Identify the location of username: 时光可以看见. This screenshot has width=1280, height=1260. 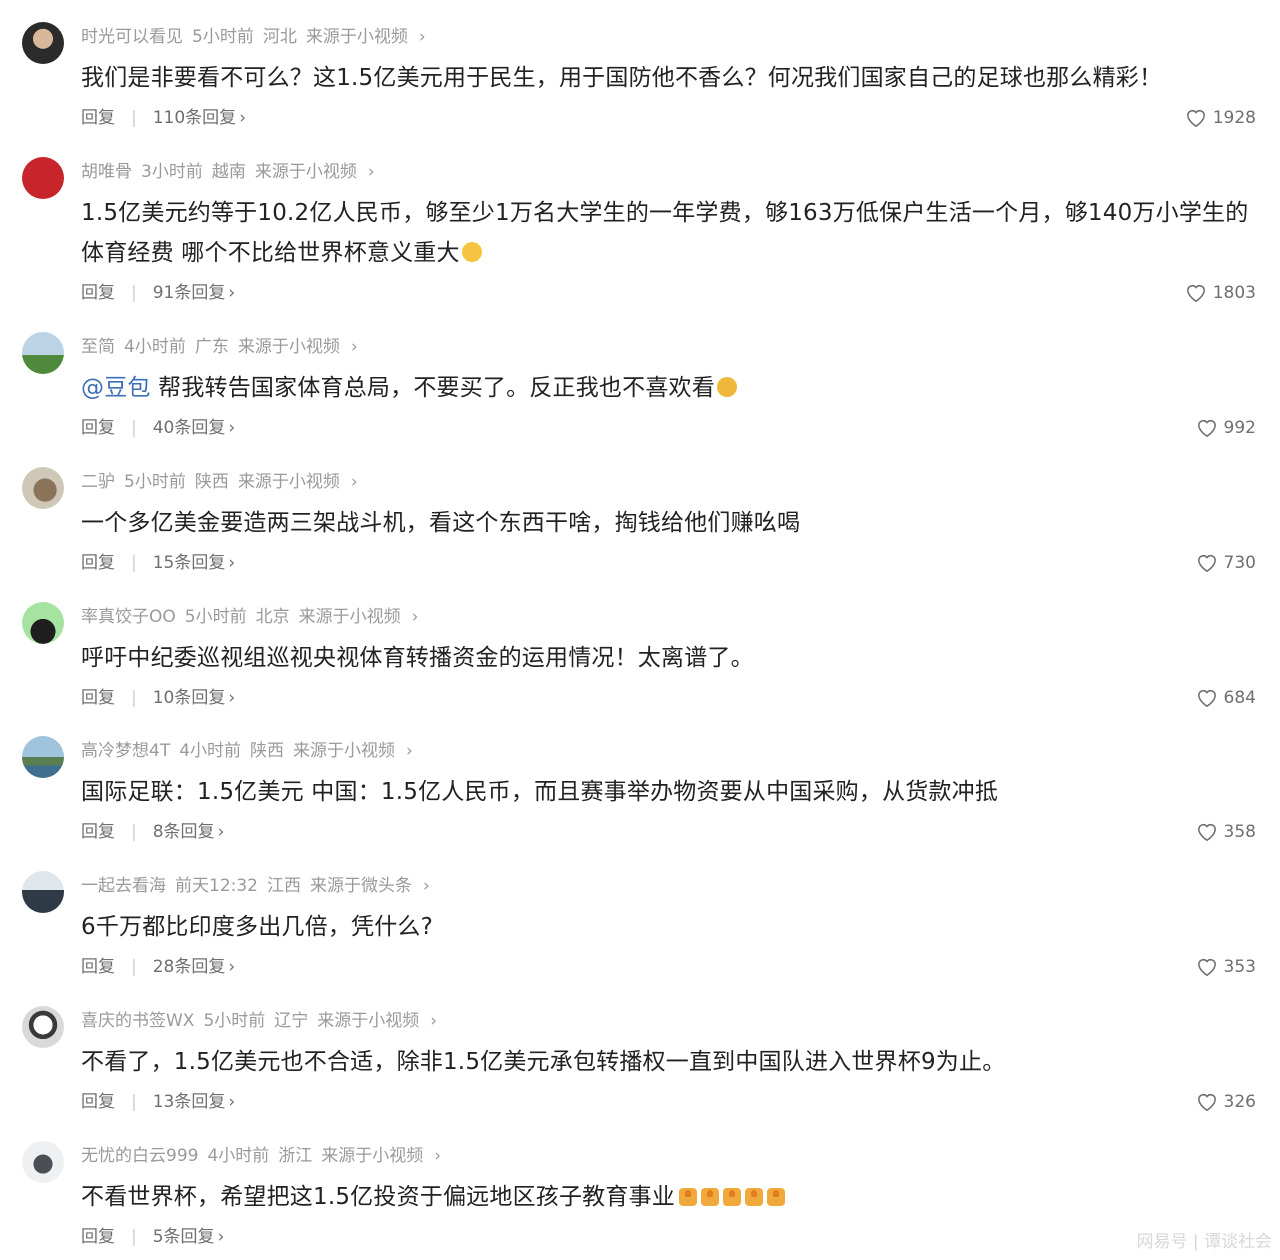
(132, 37).